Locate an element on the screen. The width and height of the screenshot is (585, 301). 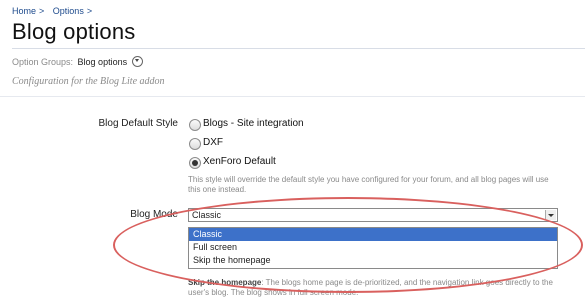
radio-dxf is located at coordinates (195, 144).